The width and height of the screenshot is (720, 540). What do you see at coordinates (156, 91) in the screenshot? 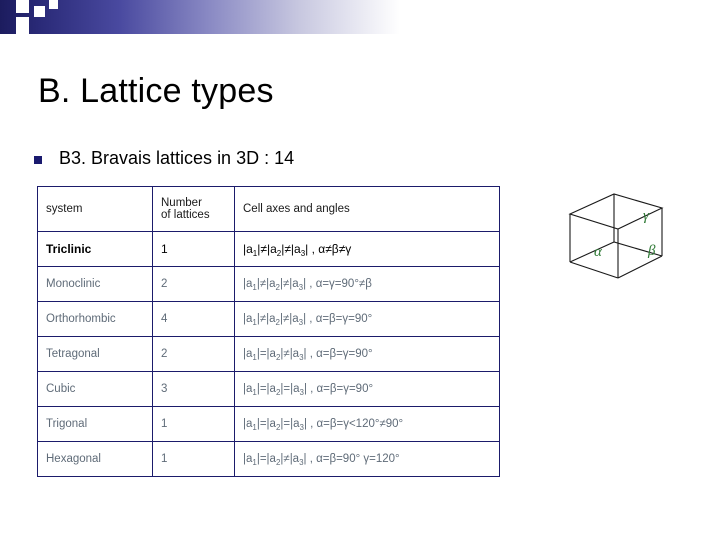
I see `page-title: B. Lattice types` at bounding box center [156, 91].